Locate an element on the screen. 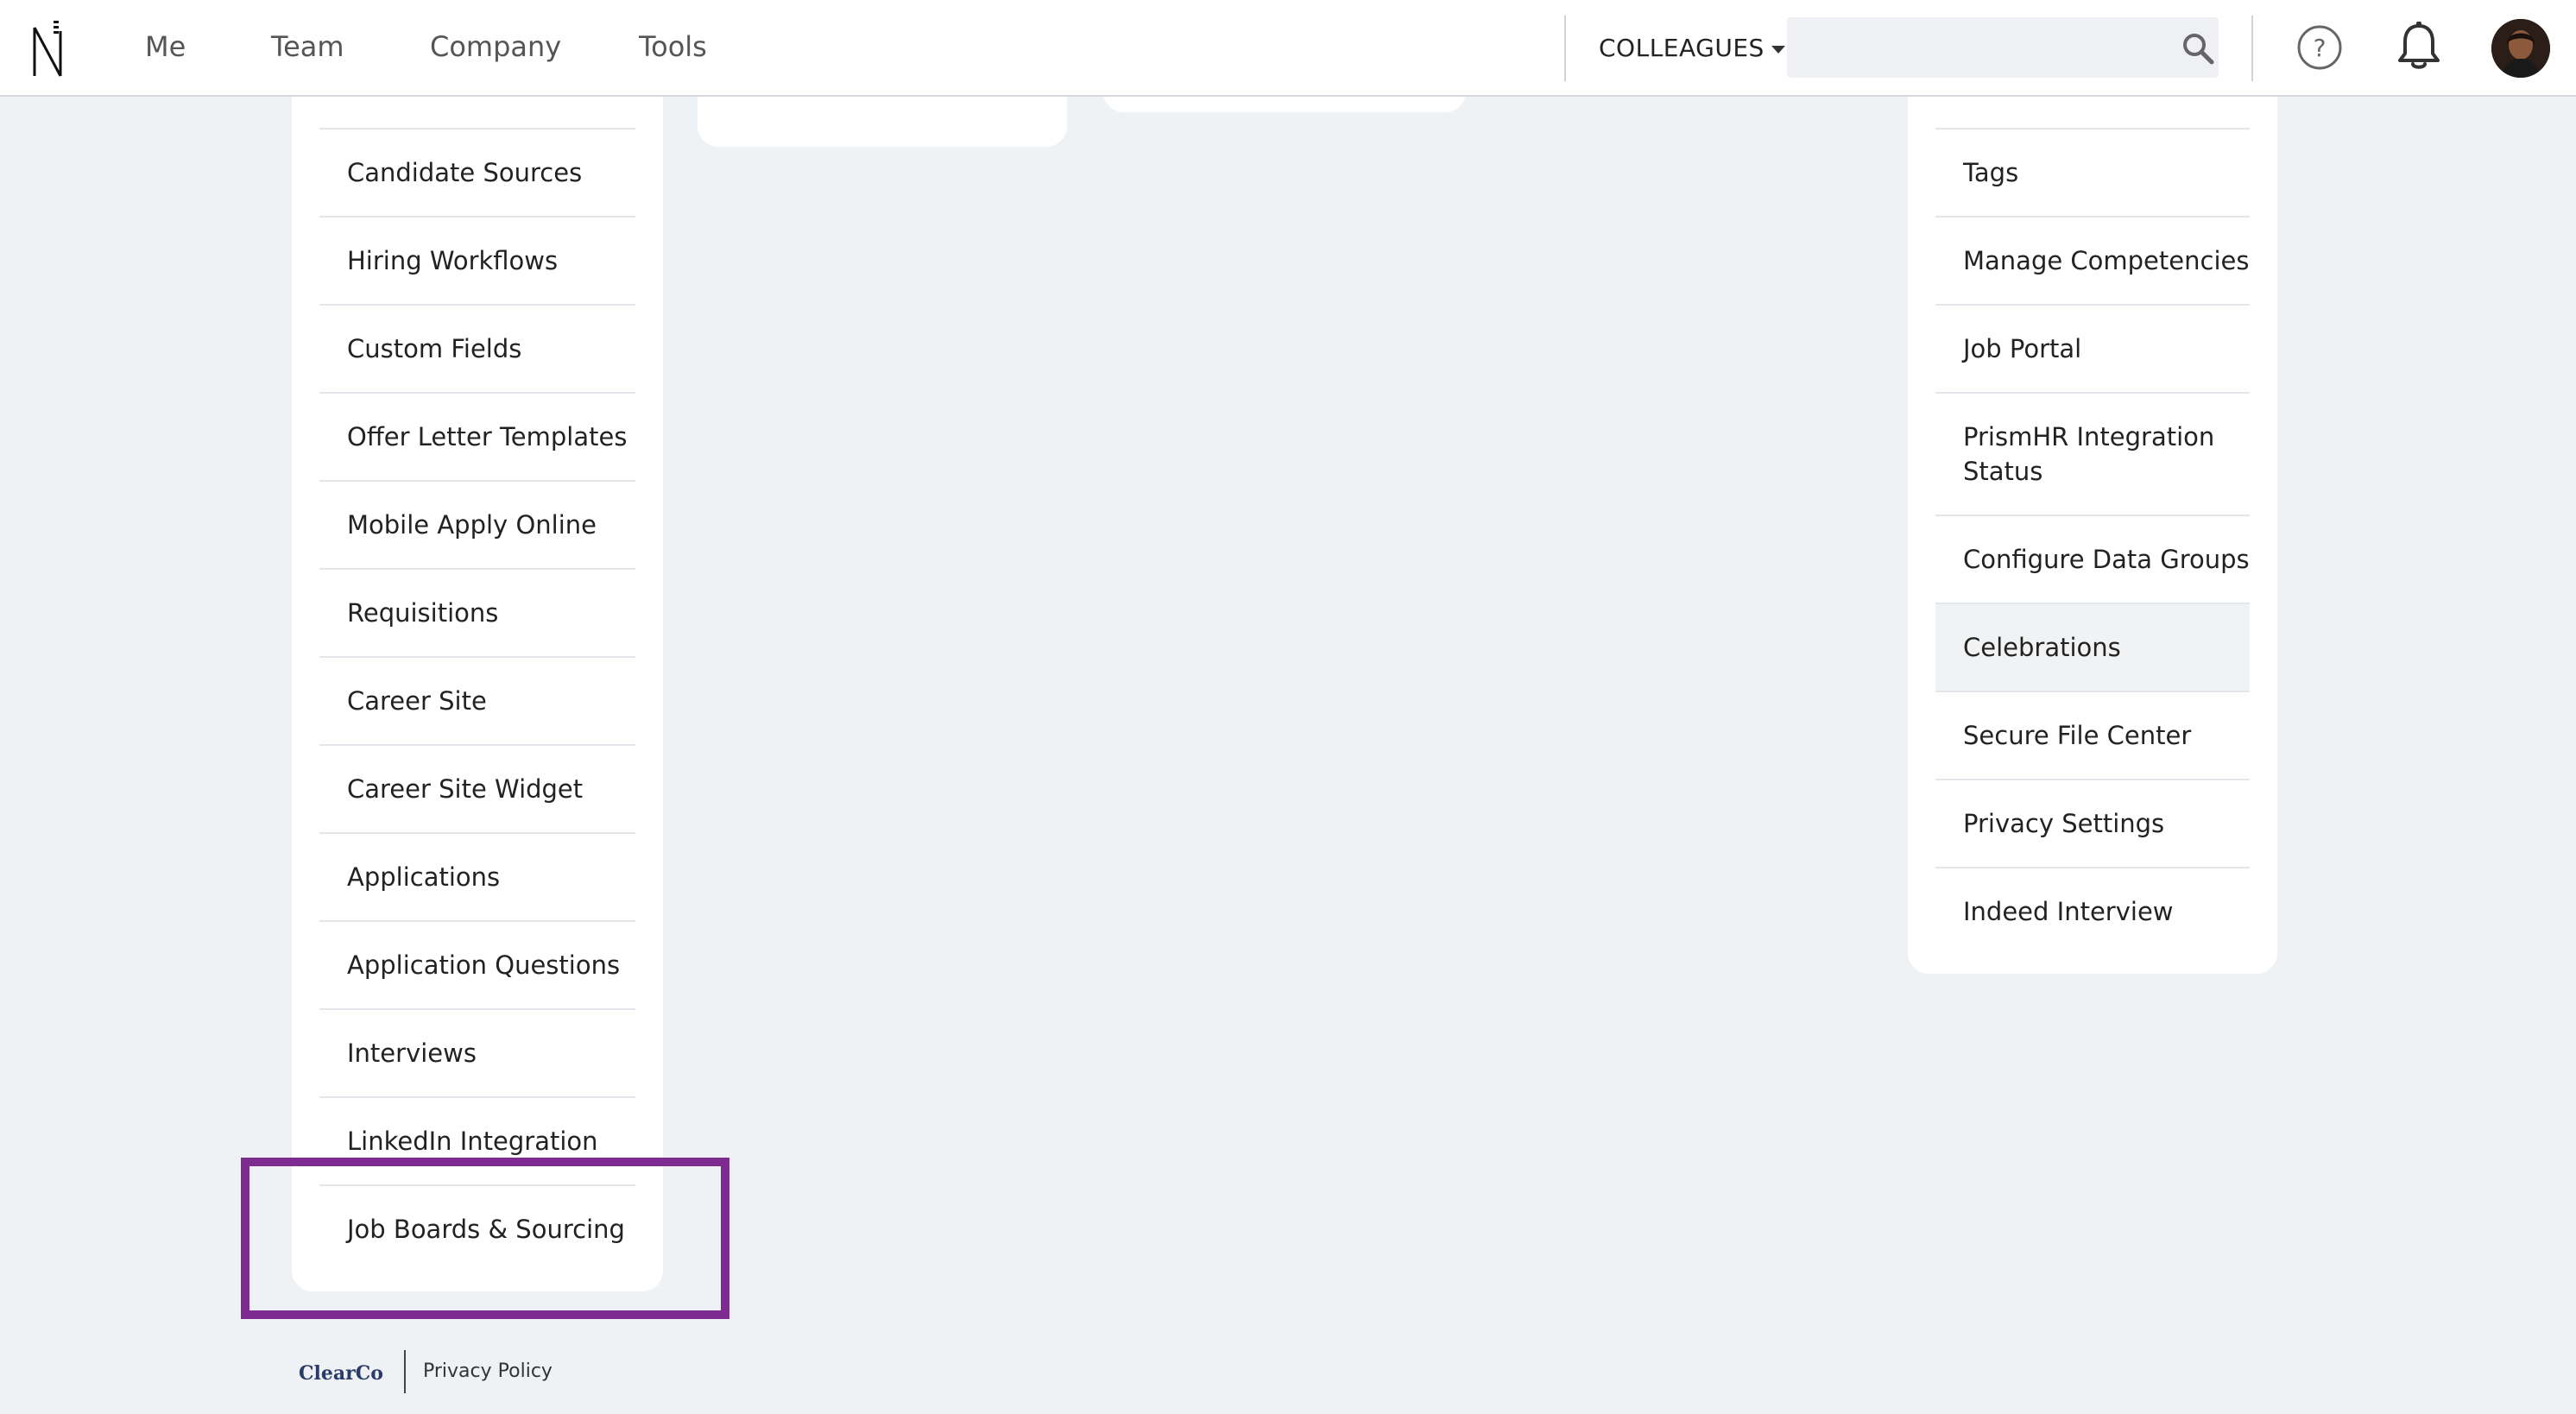 The width and height of the screenshot is (2576, 1414). user-avatar is located at coordinates (2520, 48).